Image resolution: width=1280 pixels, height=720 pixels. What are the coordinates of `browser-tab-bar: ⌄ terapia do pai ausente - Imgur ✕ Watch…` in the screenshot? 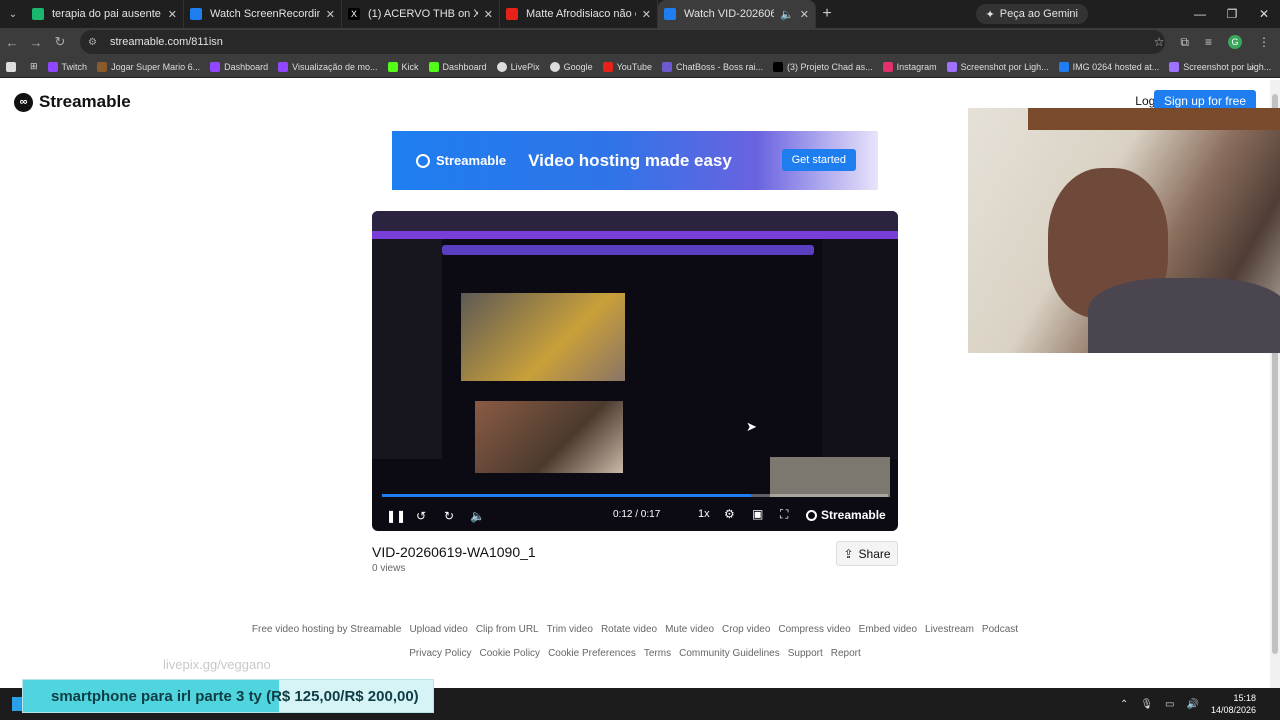 It's located at (640, 14).